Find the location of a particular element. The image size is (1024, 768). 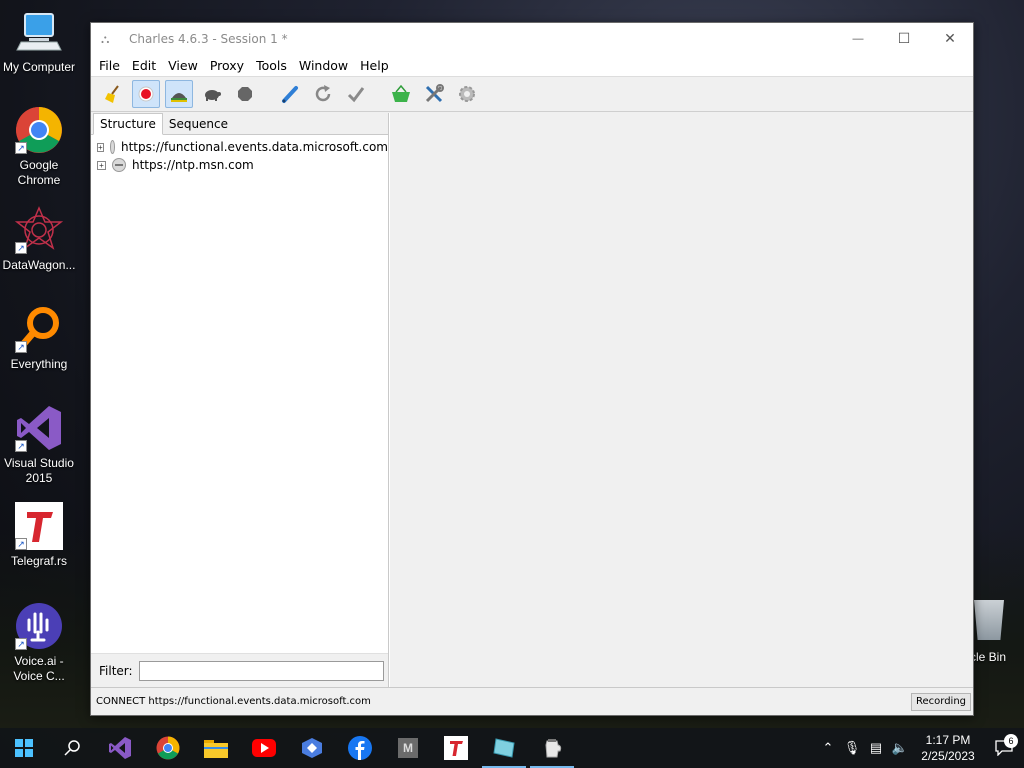

charles-jug-icon is located at coordinates (553, 748).